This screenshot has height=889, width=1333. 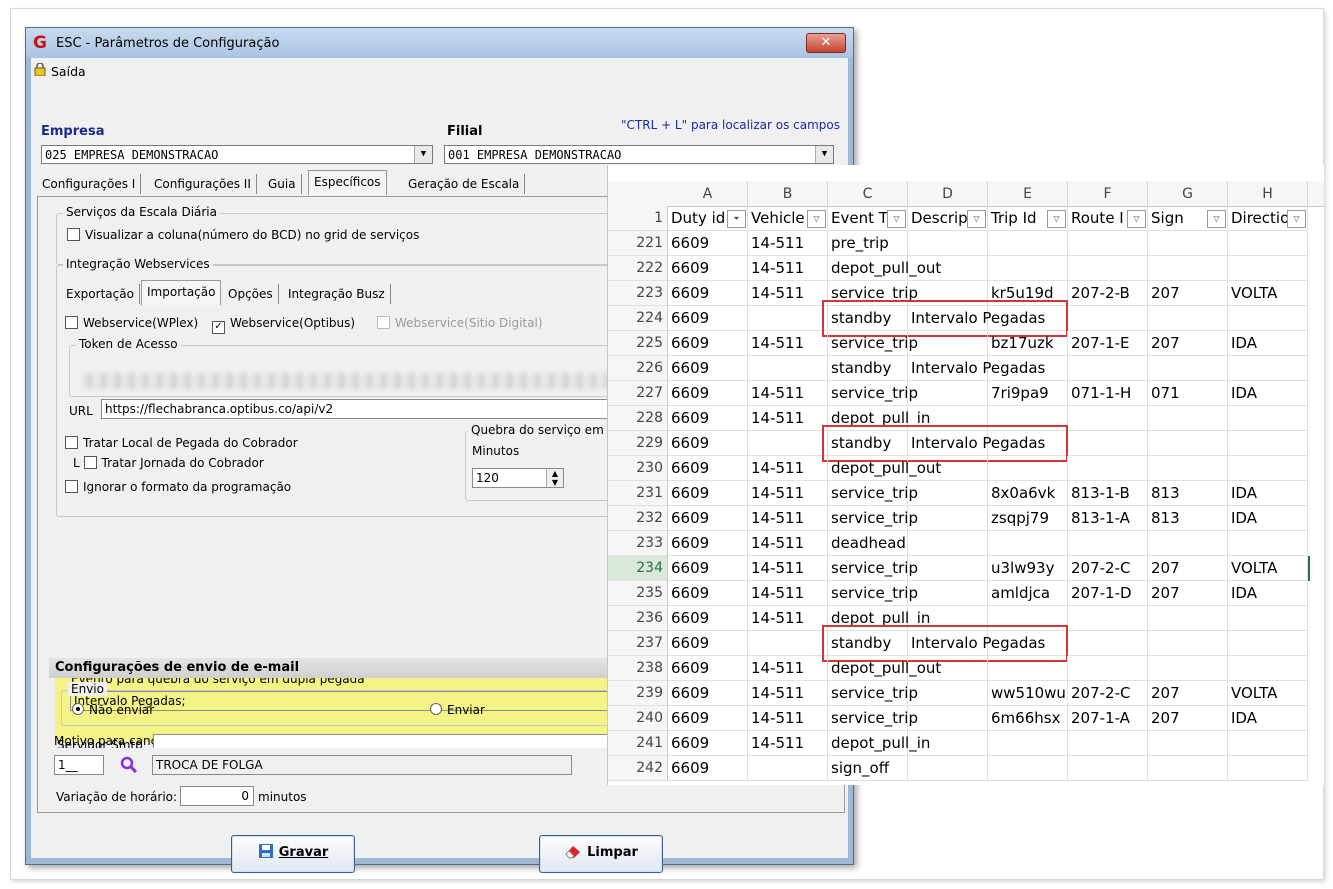 I want to click on gravar-button: Gravar, so click(x=293, y=854).